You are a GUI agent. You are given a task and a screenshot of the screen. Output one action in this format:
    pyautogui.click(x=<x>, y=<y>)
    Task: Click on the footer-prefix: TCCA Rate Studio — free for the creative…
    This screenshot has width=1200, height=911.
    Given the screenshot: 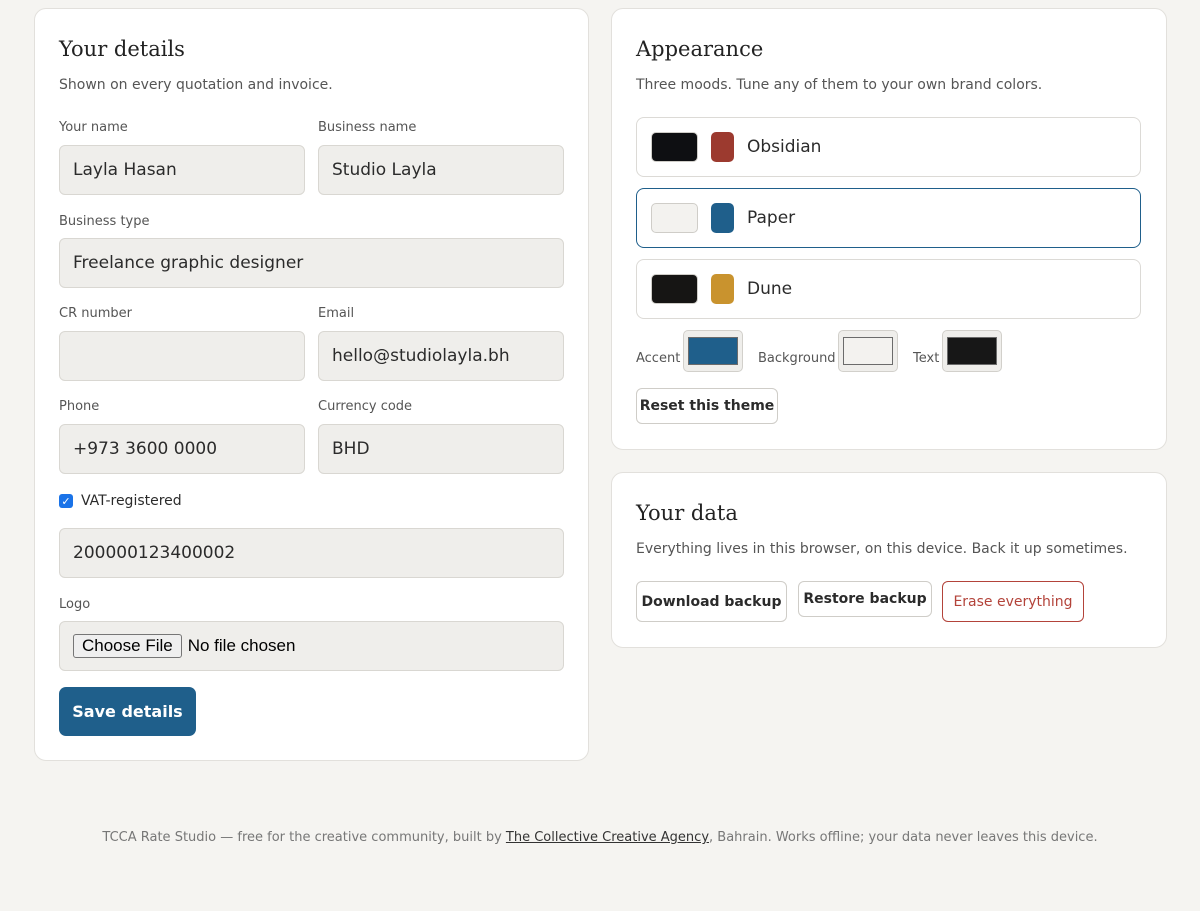 What is the action you would take?
    pyautogui.click(x=304, y=837)
    